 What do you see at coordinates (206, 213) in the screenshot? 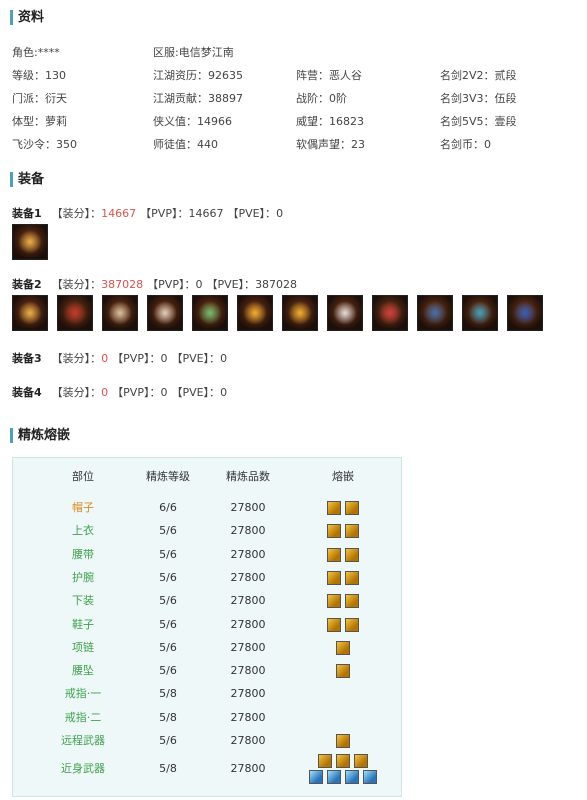
I see `equipment-pvp: 14667` at bounding box center [206, 213].